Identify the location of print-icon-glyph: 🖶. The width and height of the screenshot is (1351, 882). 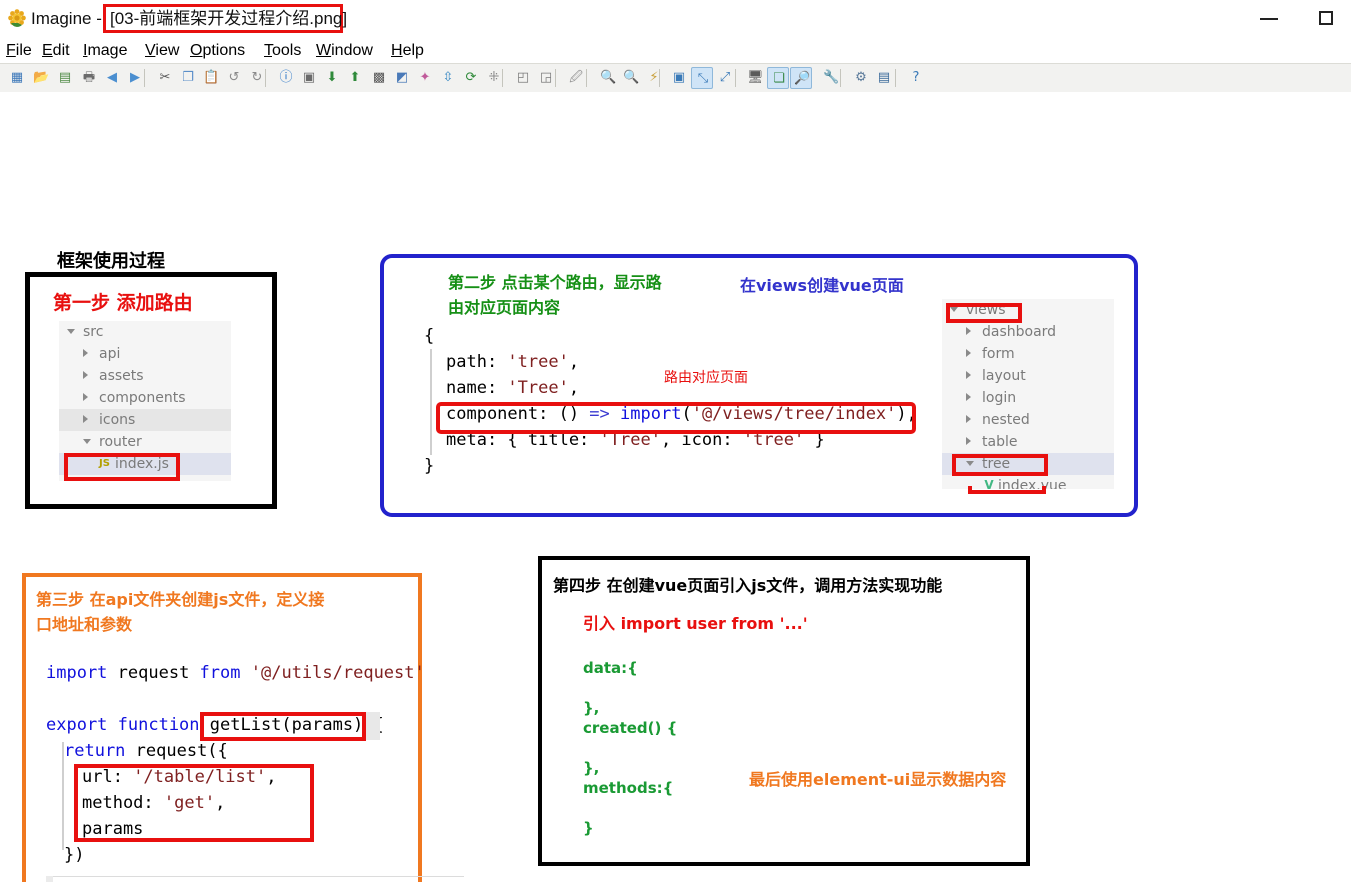
(89, 77).